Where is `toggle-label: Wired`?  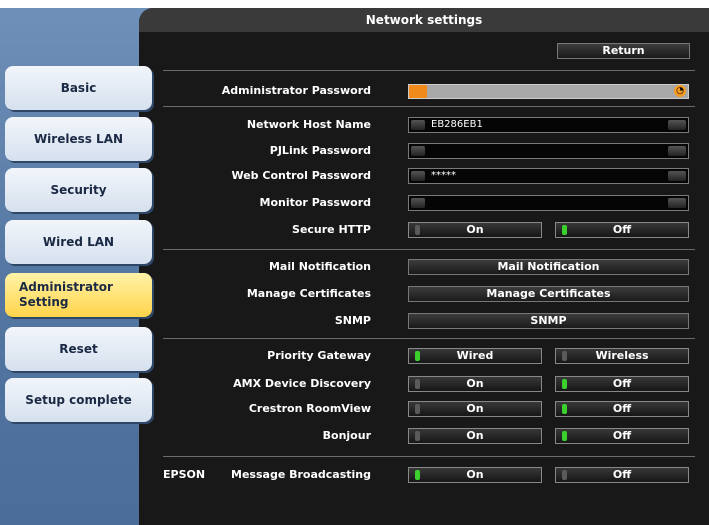 toggle-label: Wired is located at coordinates (475, 355).